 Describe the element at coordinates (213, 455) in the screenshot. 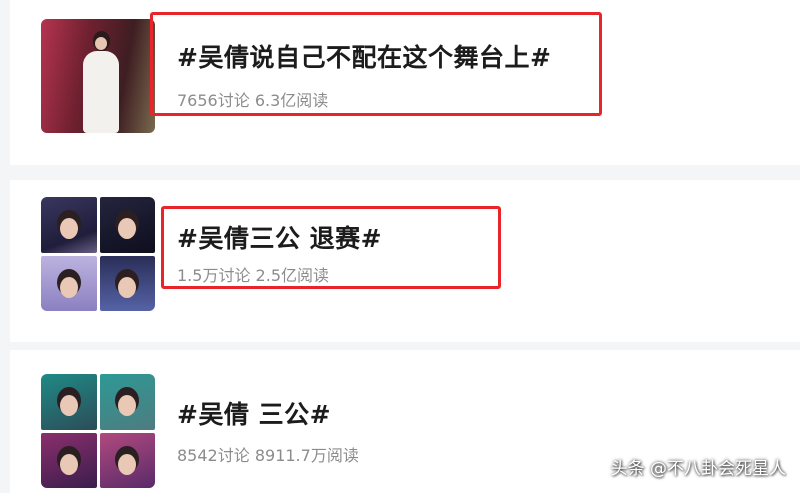

I see `discussion-count: 8542讨论` at that location.